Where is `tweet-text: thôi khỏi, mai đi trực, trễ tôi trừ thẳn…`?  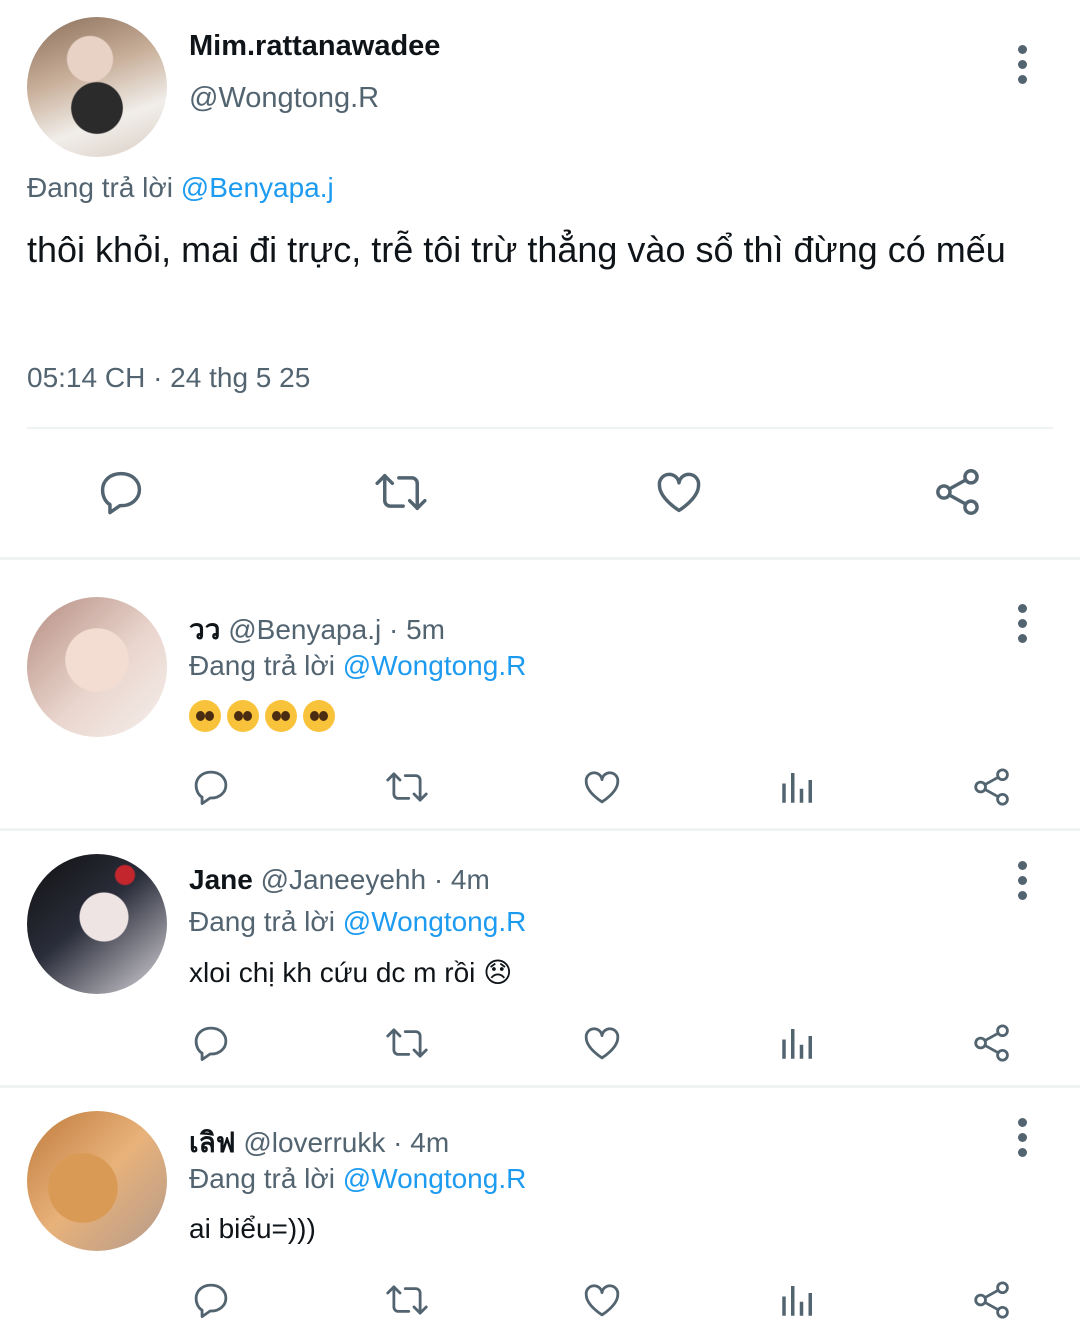 tweet-text: thôi khỏi, mai đi trực, trễ tôi trừ thẳn… is located at coordinates (516, 249).